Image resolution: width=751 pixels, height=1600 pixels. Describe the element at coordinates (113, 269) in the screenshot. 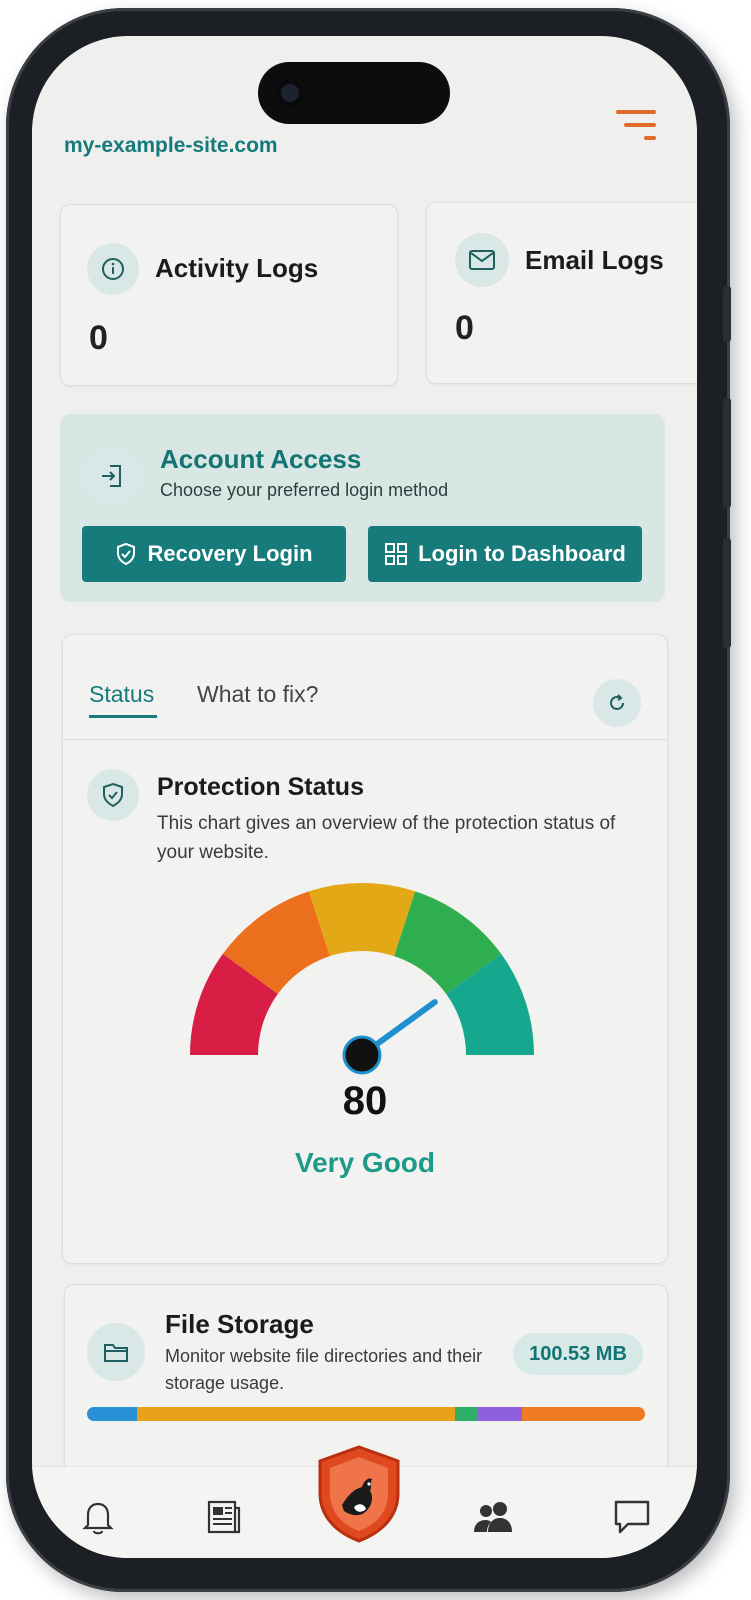

I see `info-icon` at that location.